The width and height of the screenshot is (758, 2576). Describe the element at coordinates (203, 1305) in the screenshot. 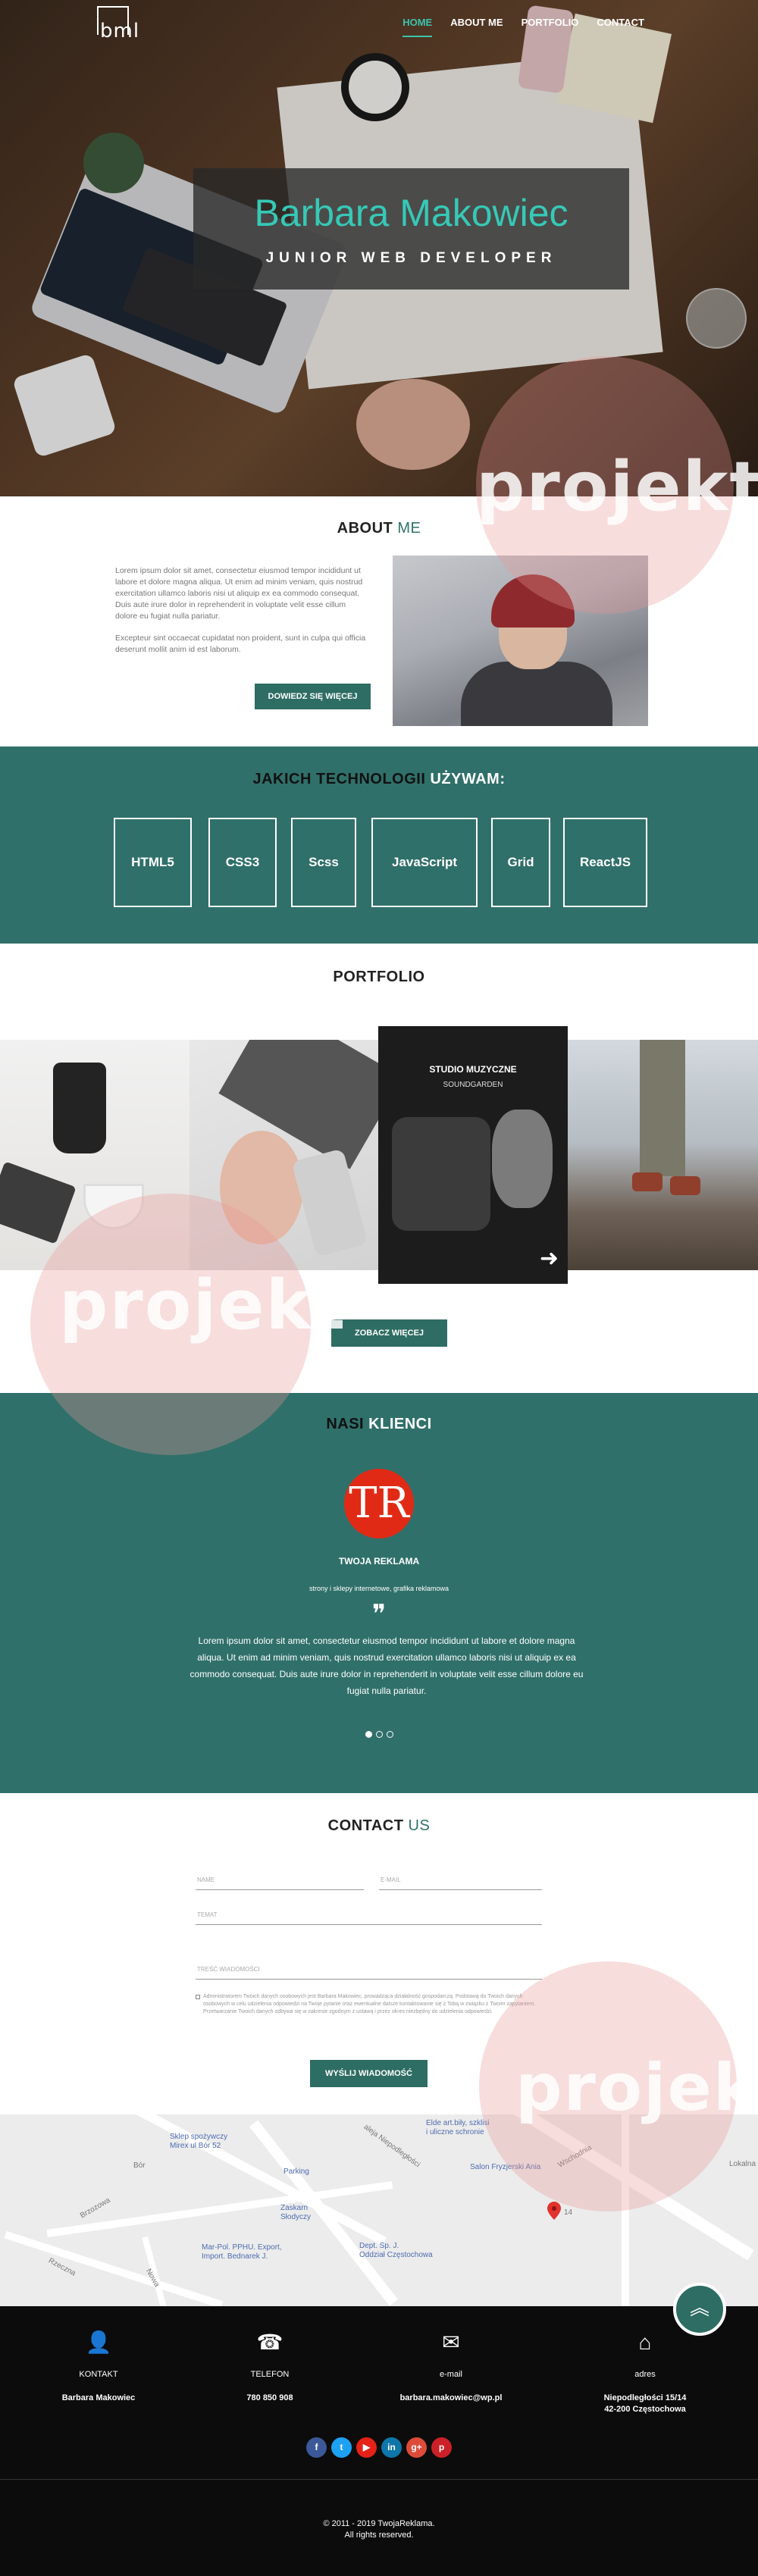

I see `watermark-text-2: projekt` at that location.